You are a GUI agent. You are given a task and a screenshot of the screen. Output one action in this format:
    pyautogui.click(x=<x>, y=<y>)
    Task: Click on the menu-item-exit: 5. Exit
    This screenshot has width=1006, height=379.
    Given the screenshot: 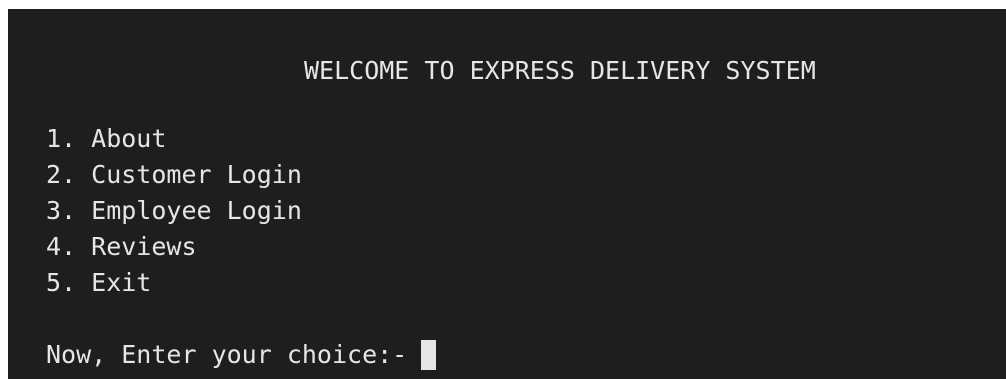 What is the action you would take?
    pyautogui.click(x=99, y=282)
    